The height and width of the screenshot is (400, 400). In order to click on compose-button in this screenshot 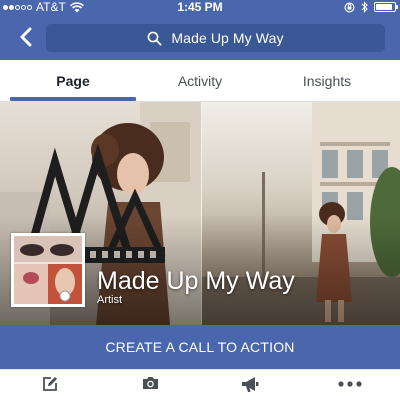, I will do `click(50, 387)`.